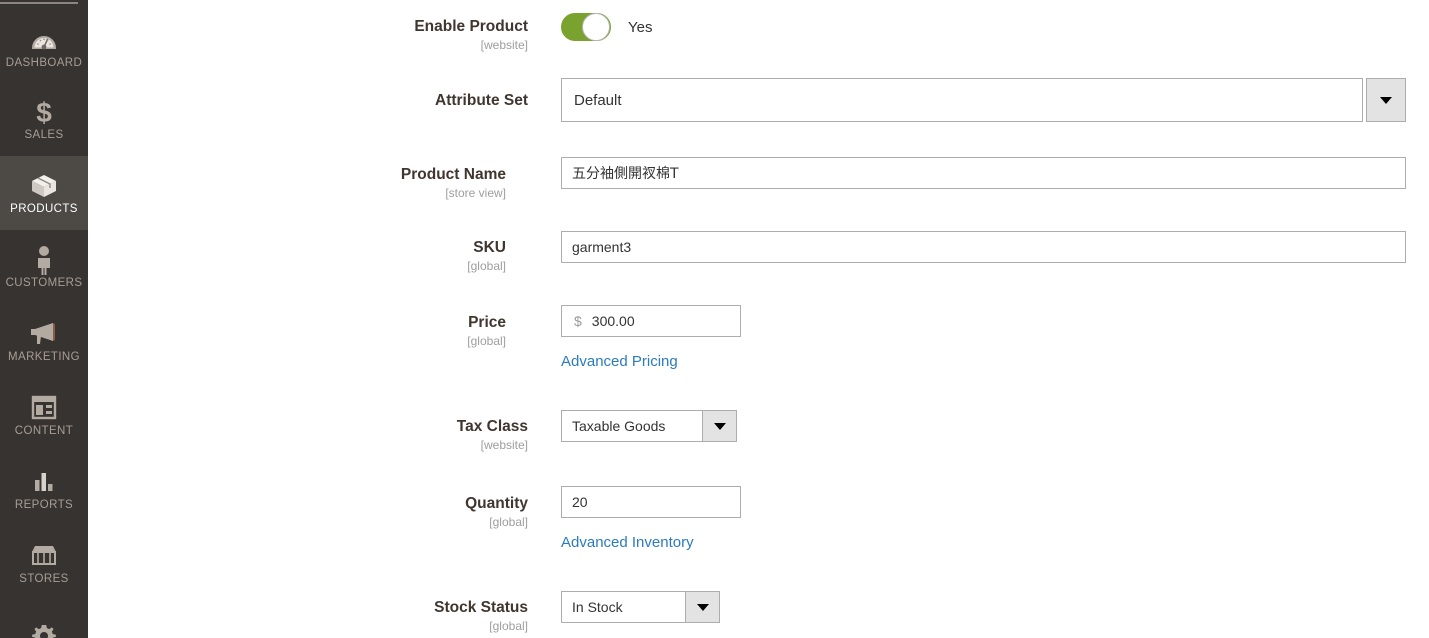 The image size is (1429, 638). Describe the element at coordinates (44, 334) in the screenshot. I see `megaphone-icon` at that location.